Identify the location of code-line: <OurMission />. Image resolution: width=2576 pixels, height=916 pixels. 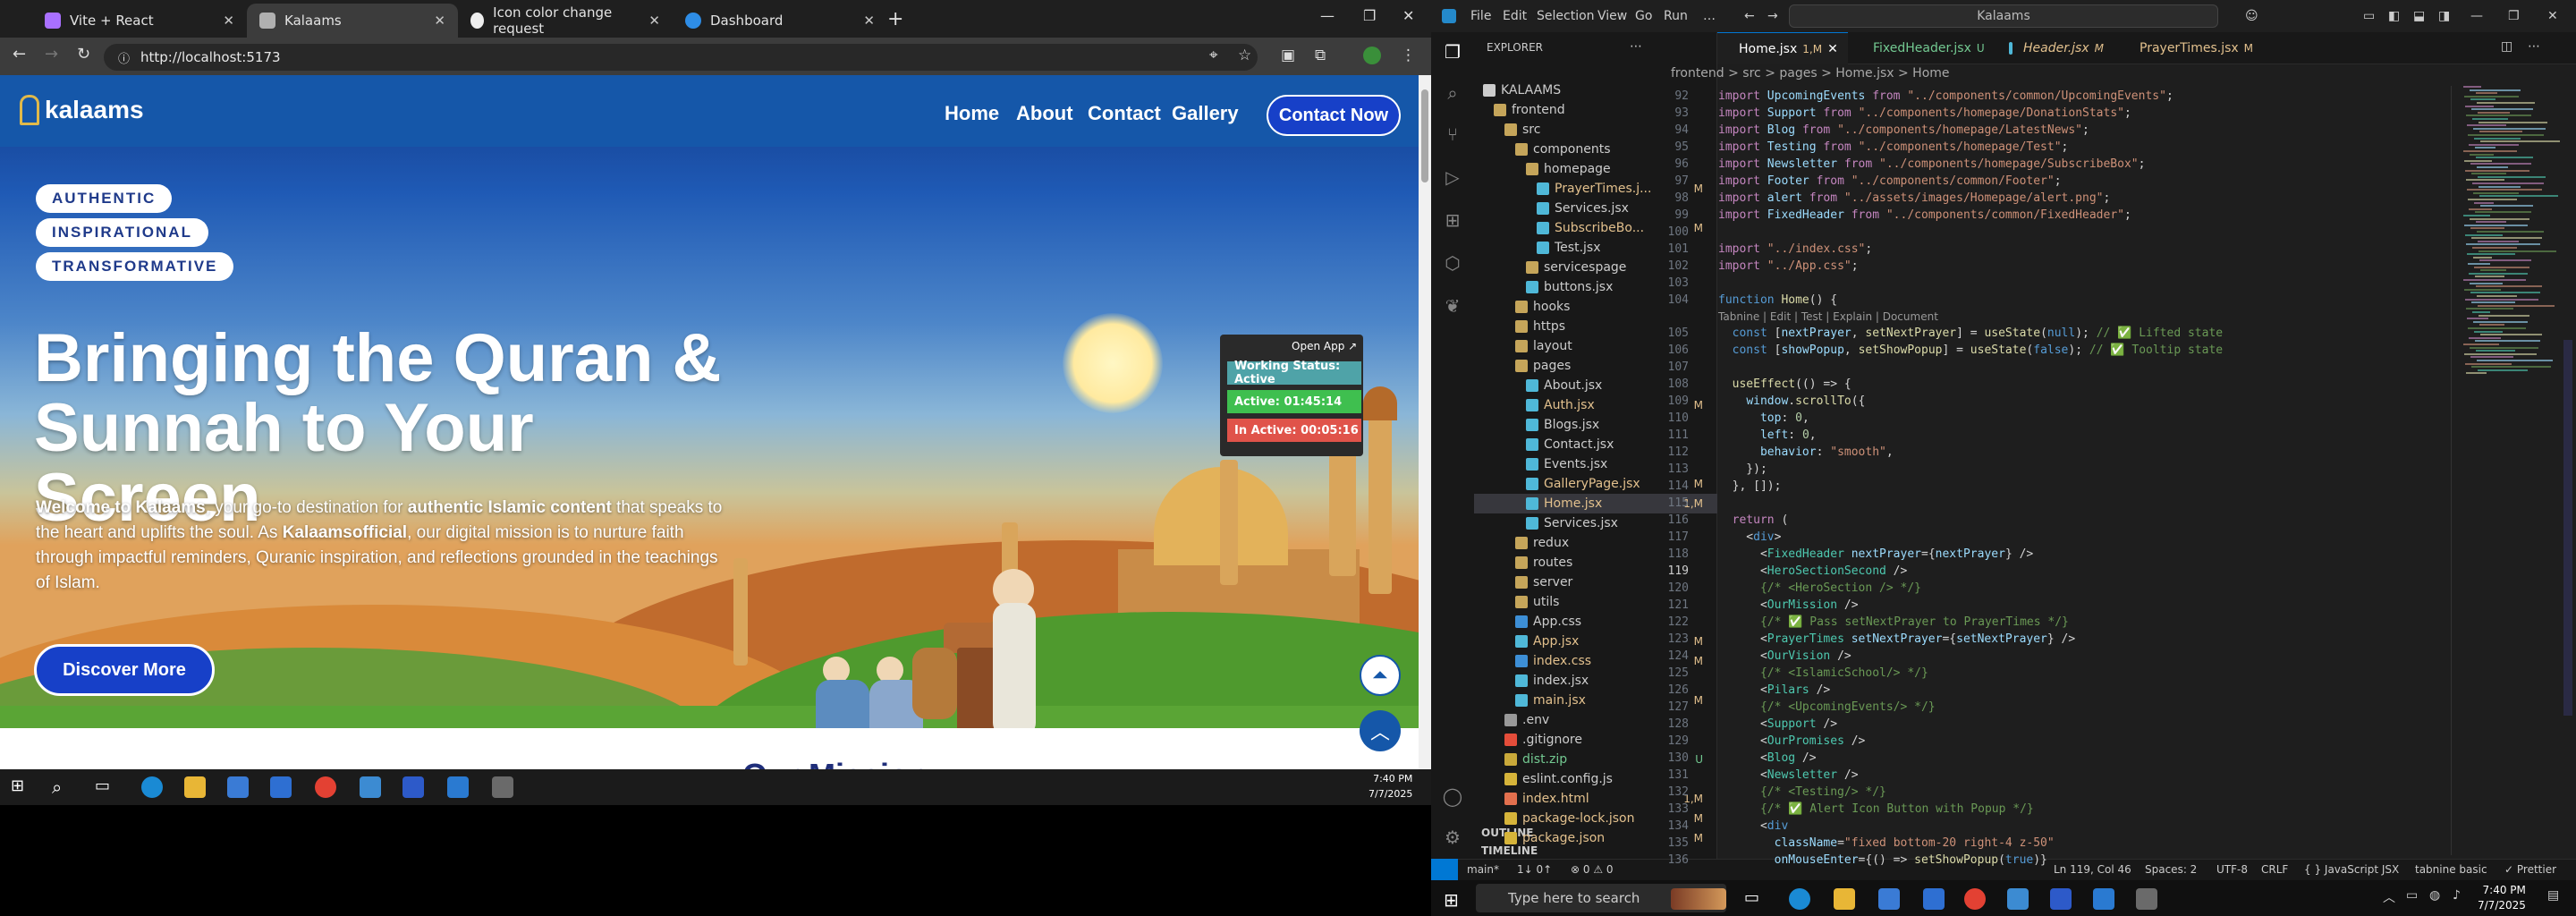
(1788, 605).